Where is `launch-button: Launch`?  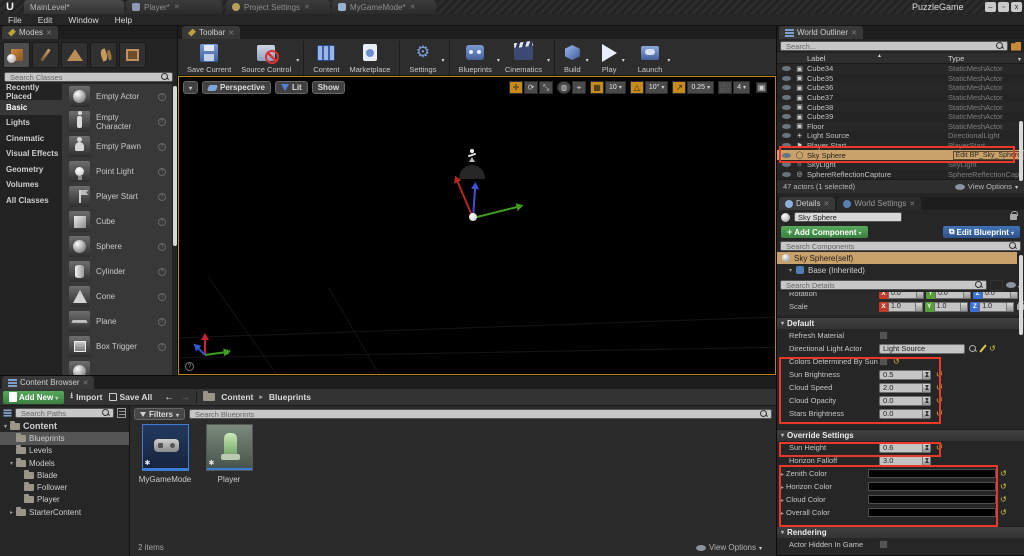 launch-button: Launch is located at coordinates (650, 58).